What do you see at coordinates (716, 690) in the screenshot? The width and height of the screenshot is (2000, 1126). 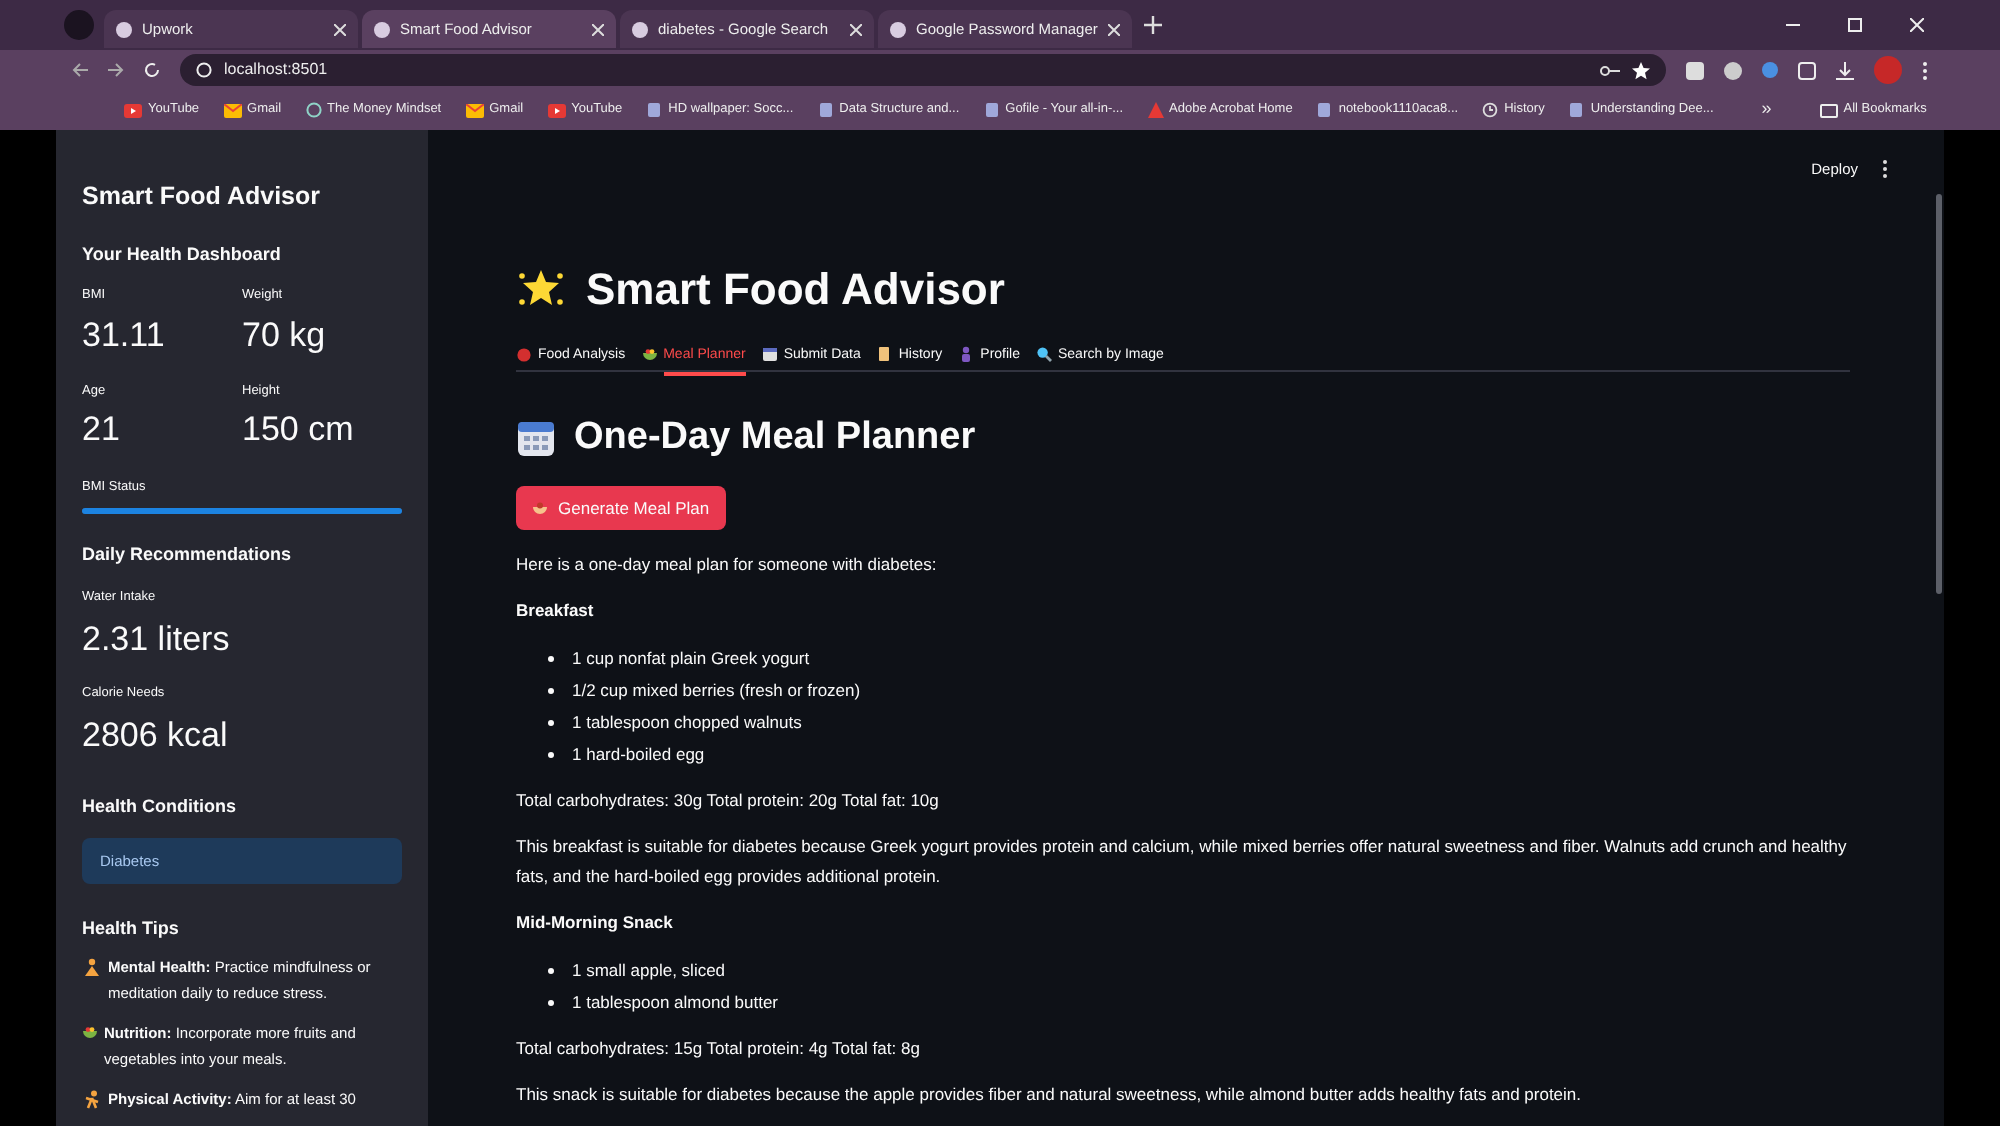 I see `list-item: 1/2 cup mixed berries (fresh or frozen)` at bounding box center [716, 690].